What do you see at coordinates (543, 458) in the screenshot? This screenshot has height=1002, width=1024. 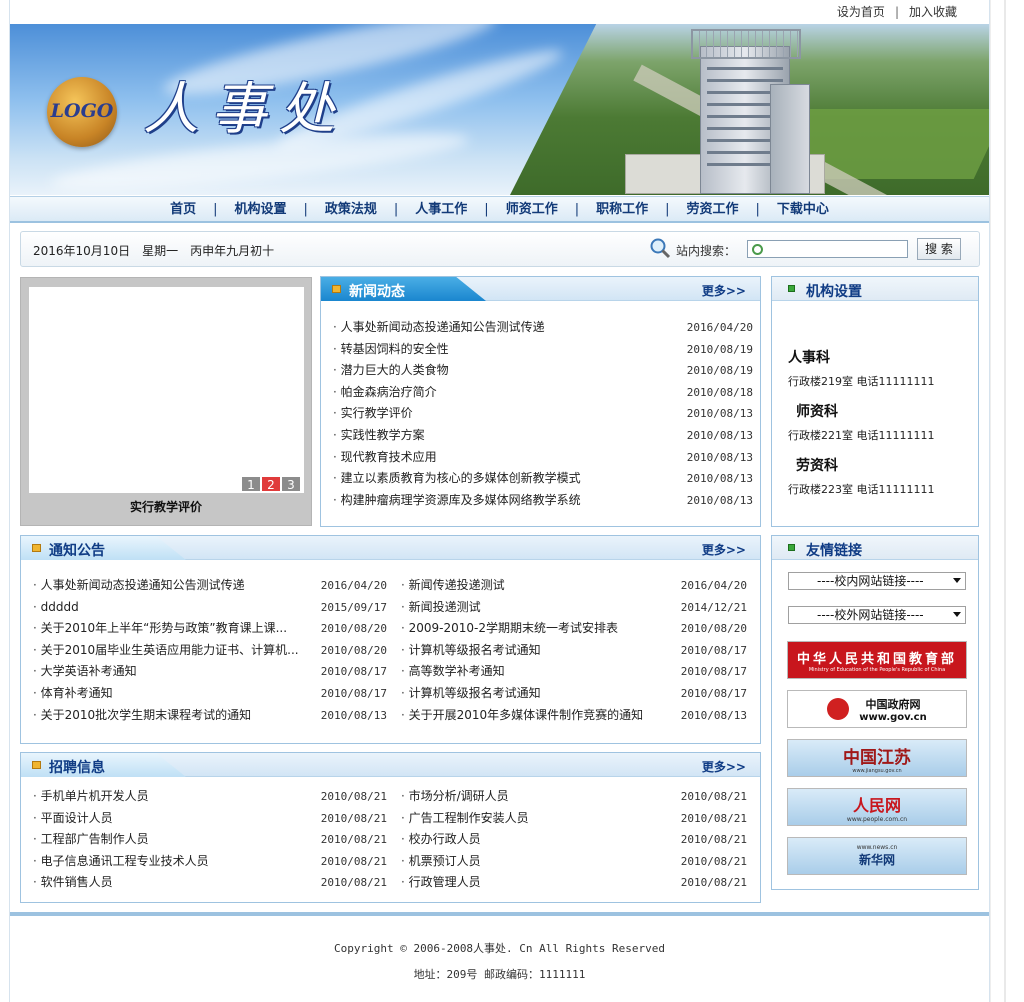 I see `news-item: 现代教育技术应用 2010/08/13` at bounding box center [543, 458].